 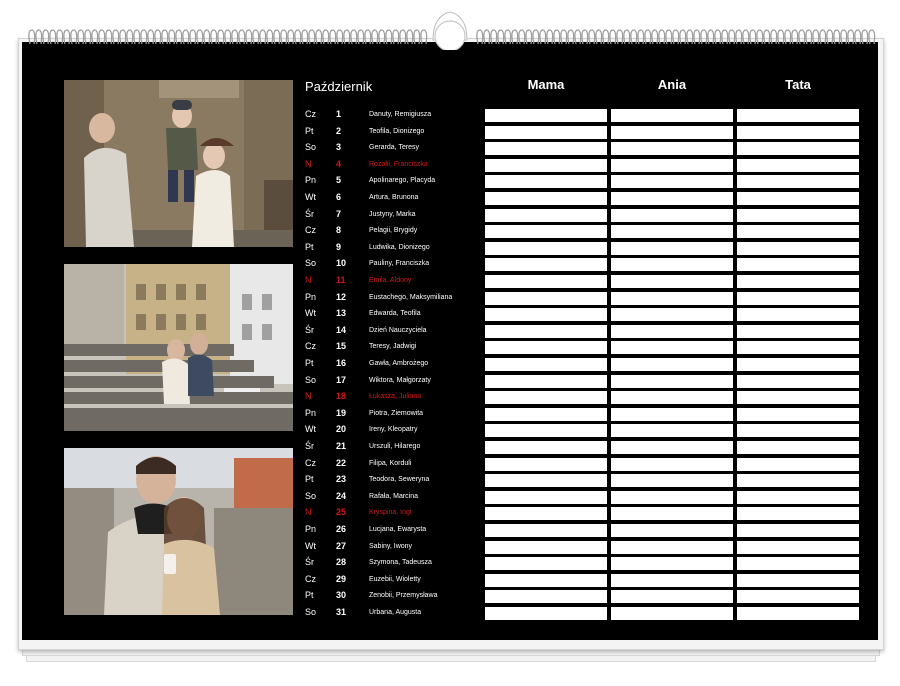 What do you see at coordinates (387, 114) in the screenshot?
I see `day-row: Cz 1 Danuty, Remigiusza` at bounding box center [387, 114].